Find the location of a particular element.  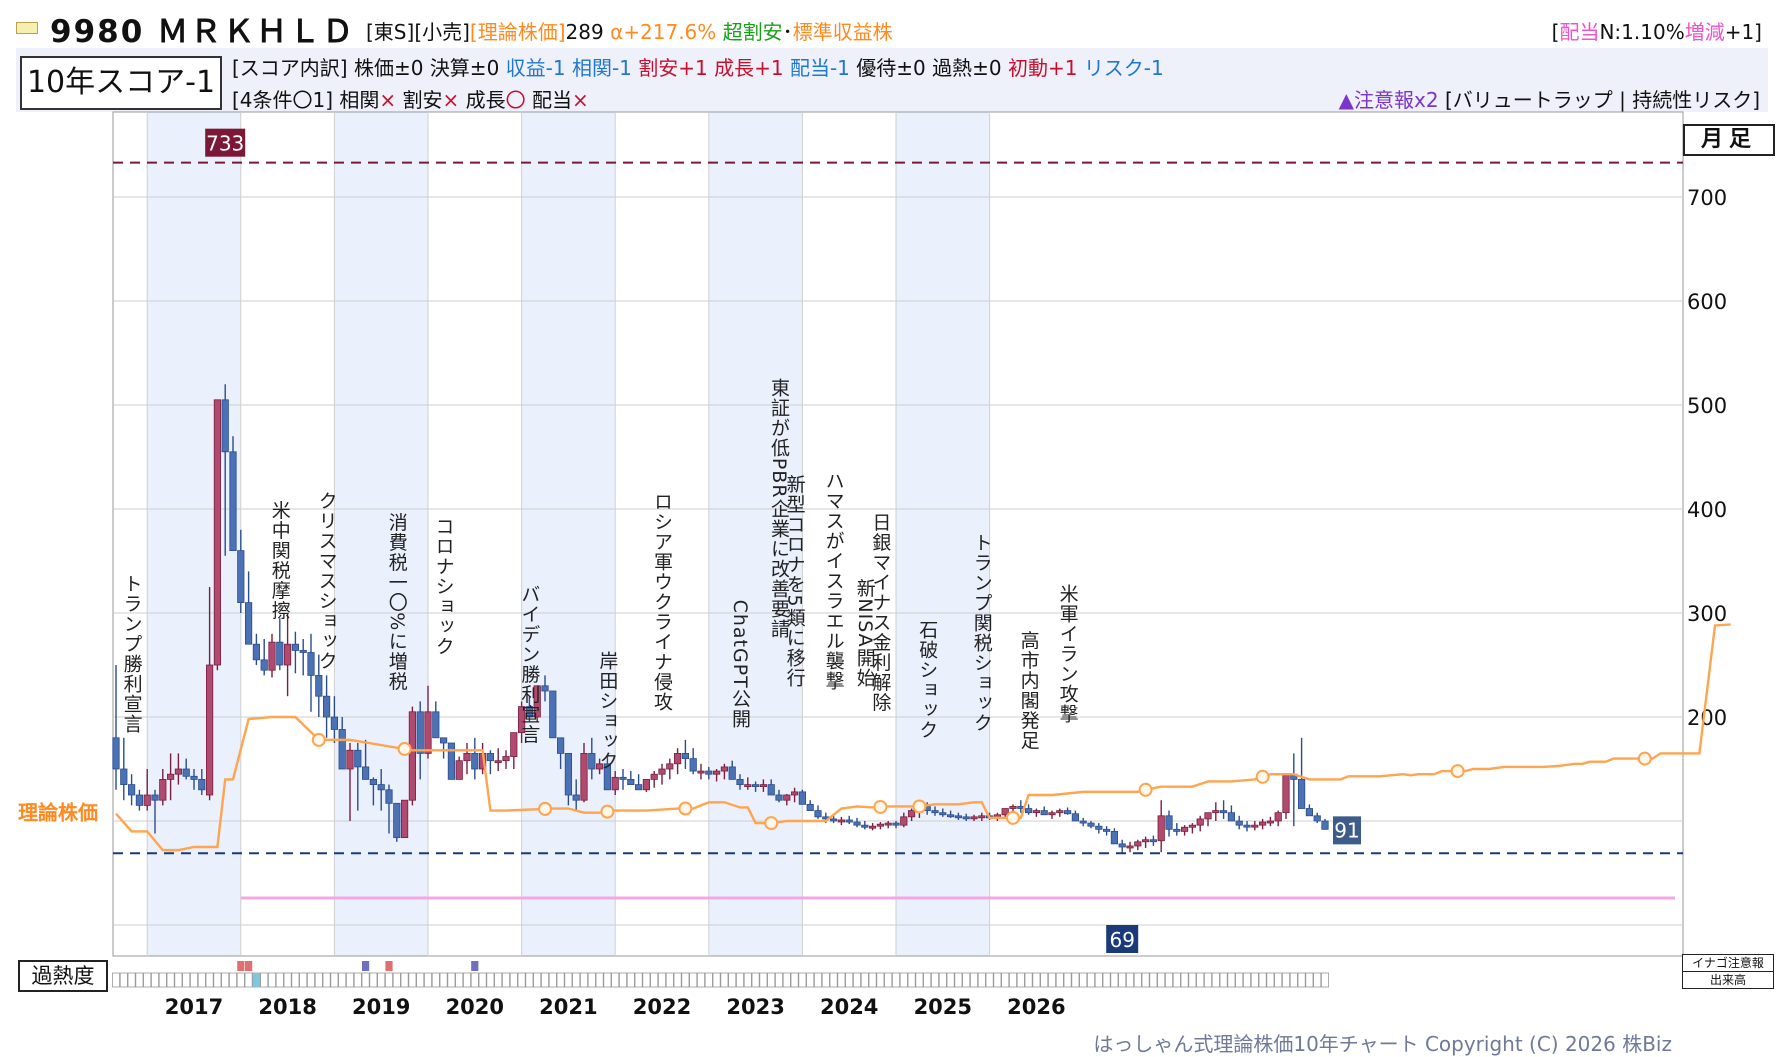

event-label: コロナショック is located at coordinates (444, 586).